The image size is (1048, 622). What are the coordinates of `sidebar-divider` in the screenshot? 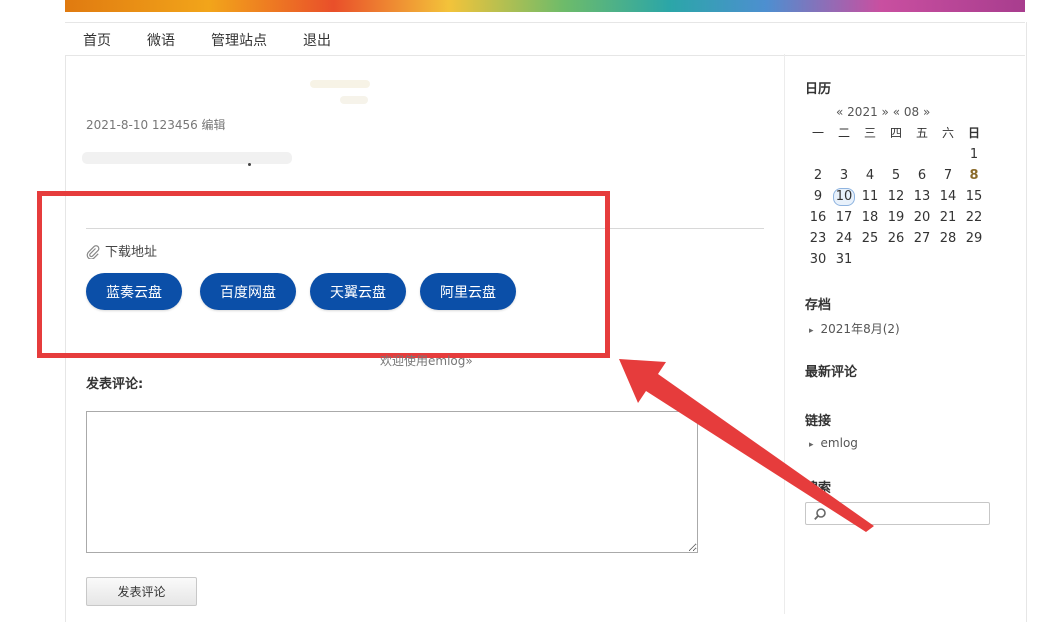 It's located at (784, 334).